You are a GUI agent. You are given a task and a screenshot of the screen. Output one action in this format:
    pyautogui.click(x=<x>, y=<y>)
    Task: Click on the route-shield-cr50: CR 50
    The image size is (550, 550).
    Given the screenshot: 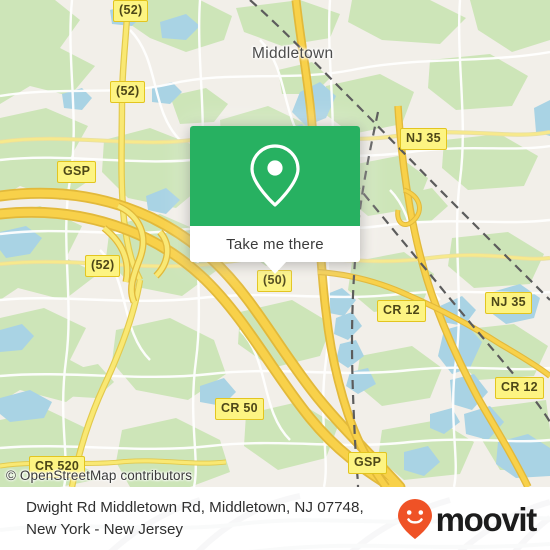 What is the action you would take?
    pyautogui.click(x=239, y=409)
    